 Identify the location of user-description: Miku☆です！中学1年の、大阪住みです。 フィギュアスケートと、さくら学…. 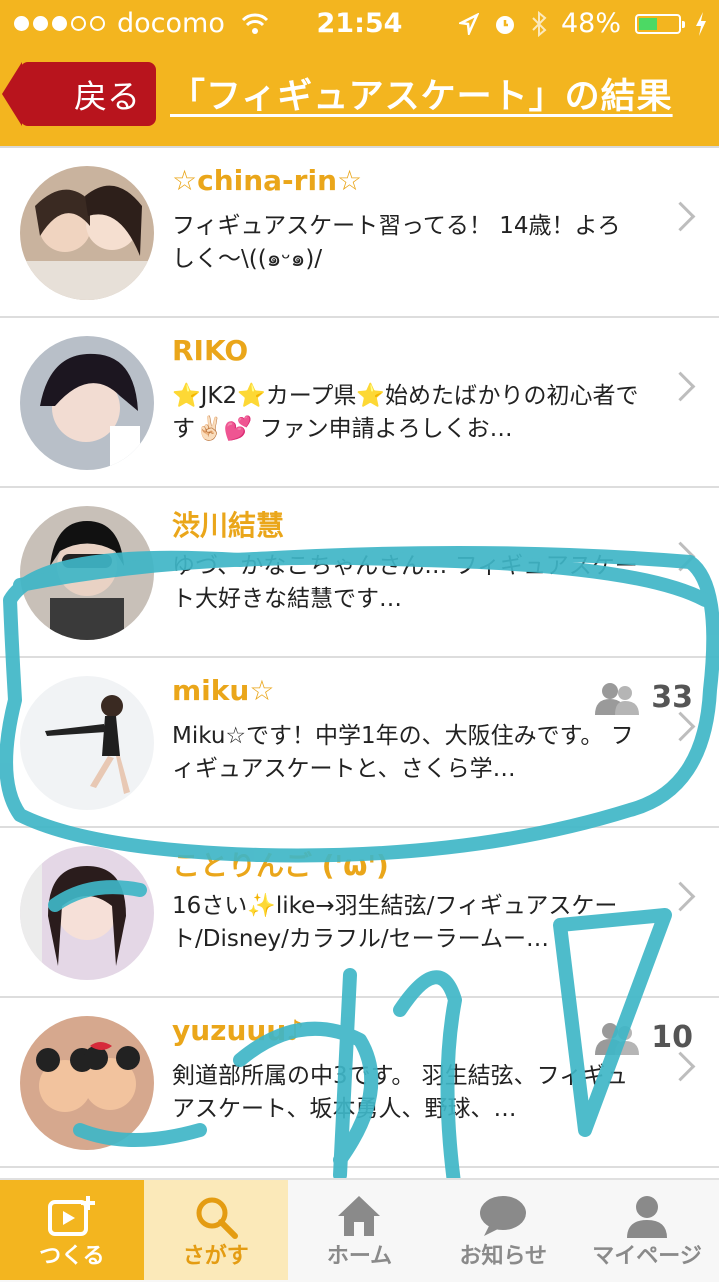
(403, 752).